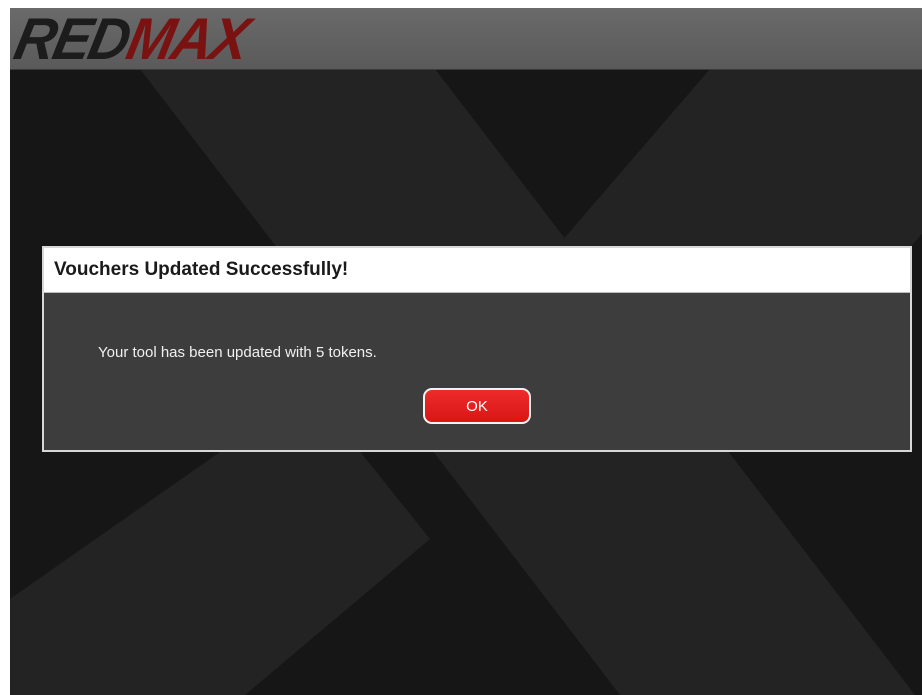  What do you see at coordinates (187, 40) in the screenshot?
I see `logo-max-text: MAX` at bounding box center [187, 40].